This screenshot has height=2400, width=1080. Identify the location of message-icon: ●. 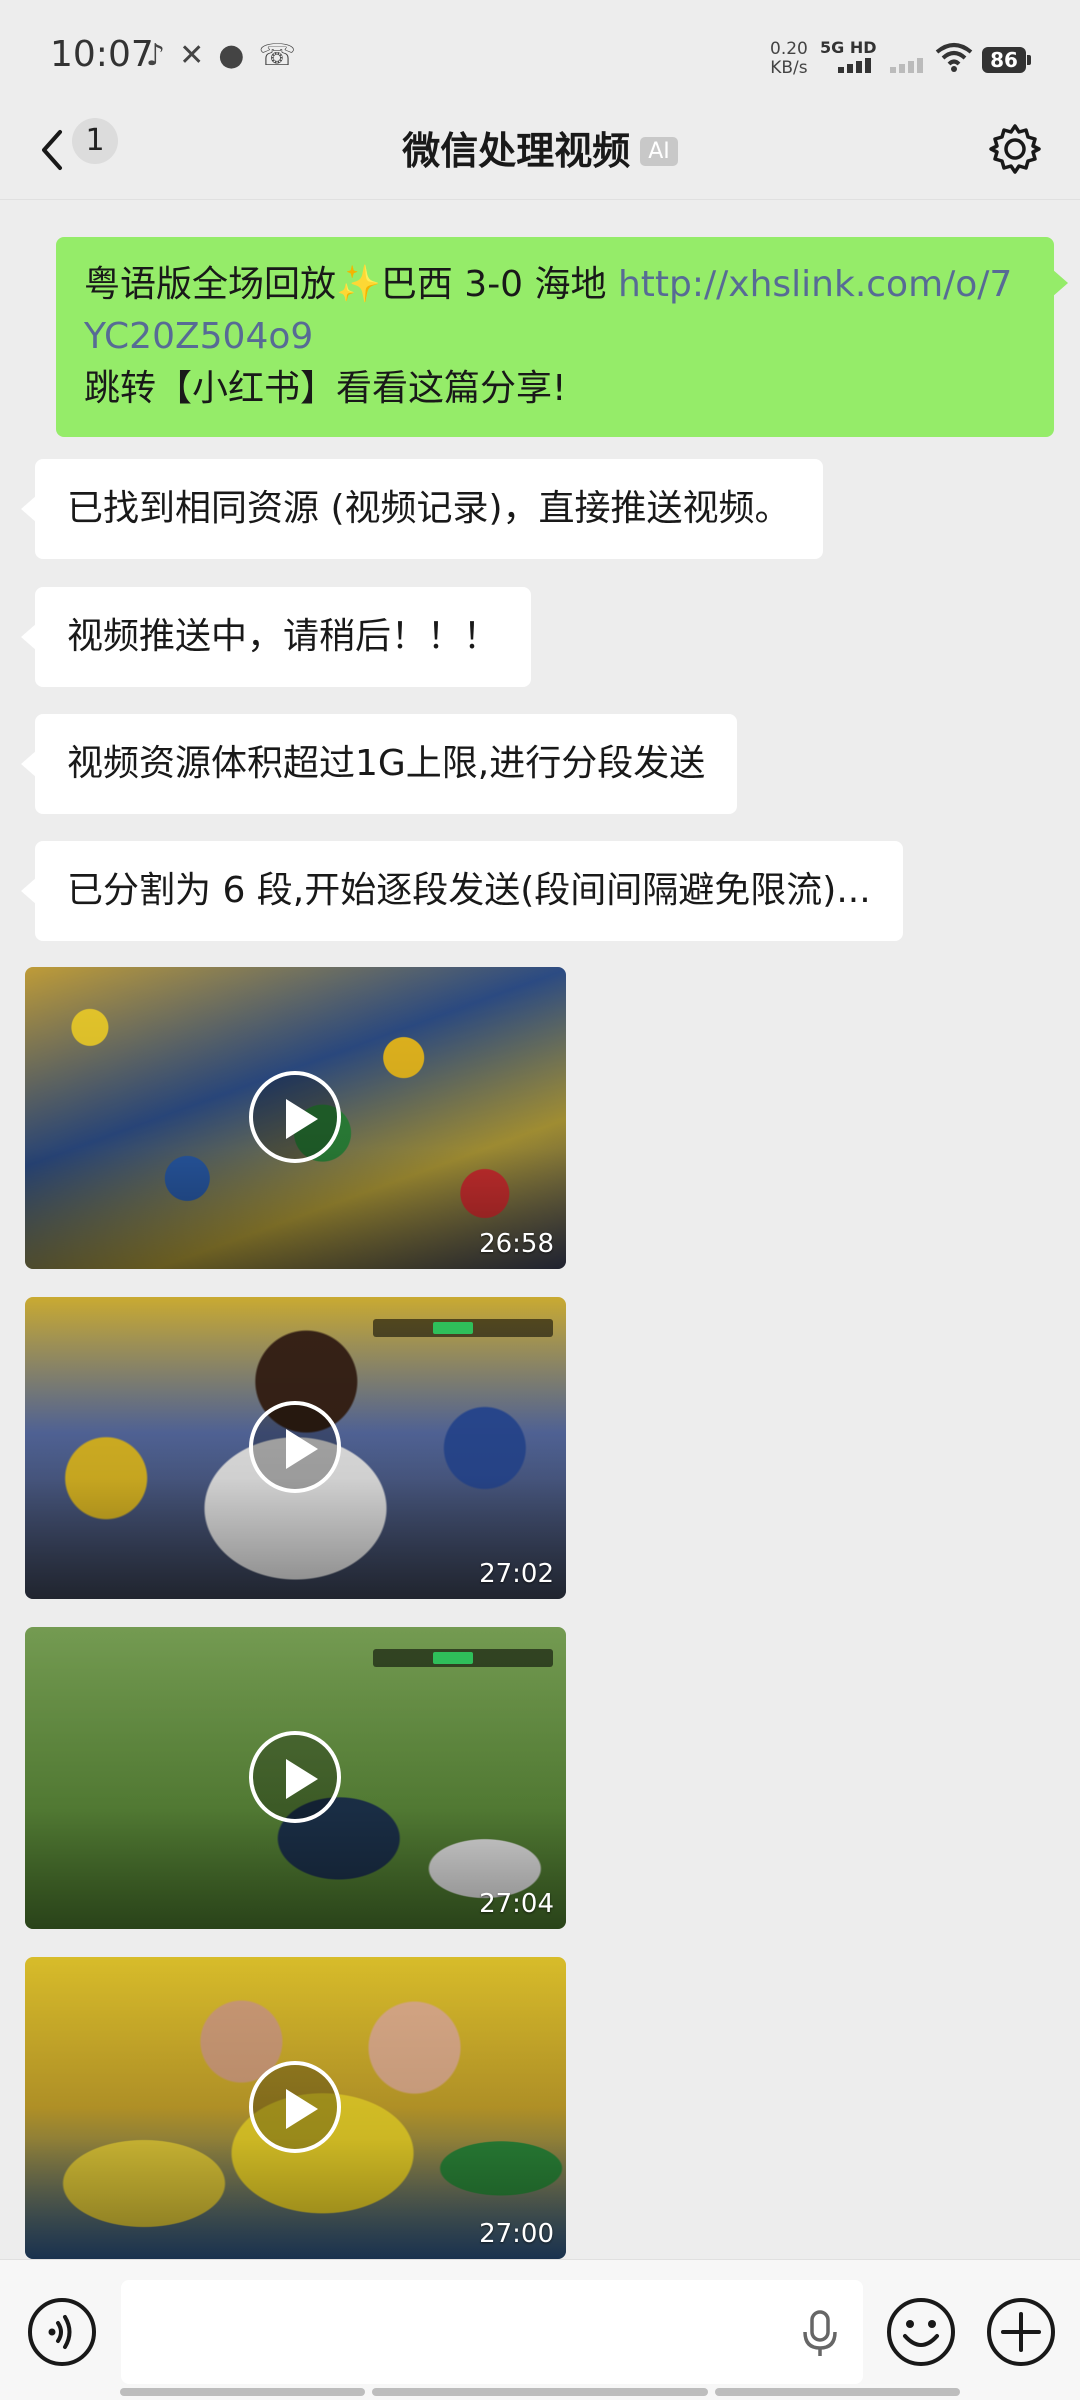
(231, 55).